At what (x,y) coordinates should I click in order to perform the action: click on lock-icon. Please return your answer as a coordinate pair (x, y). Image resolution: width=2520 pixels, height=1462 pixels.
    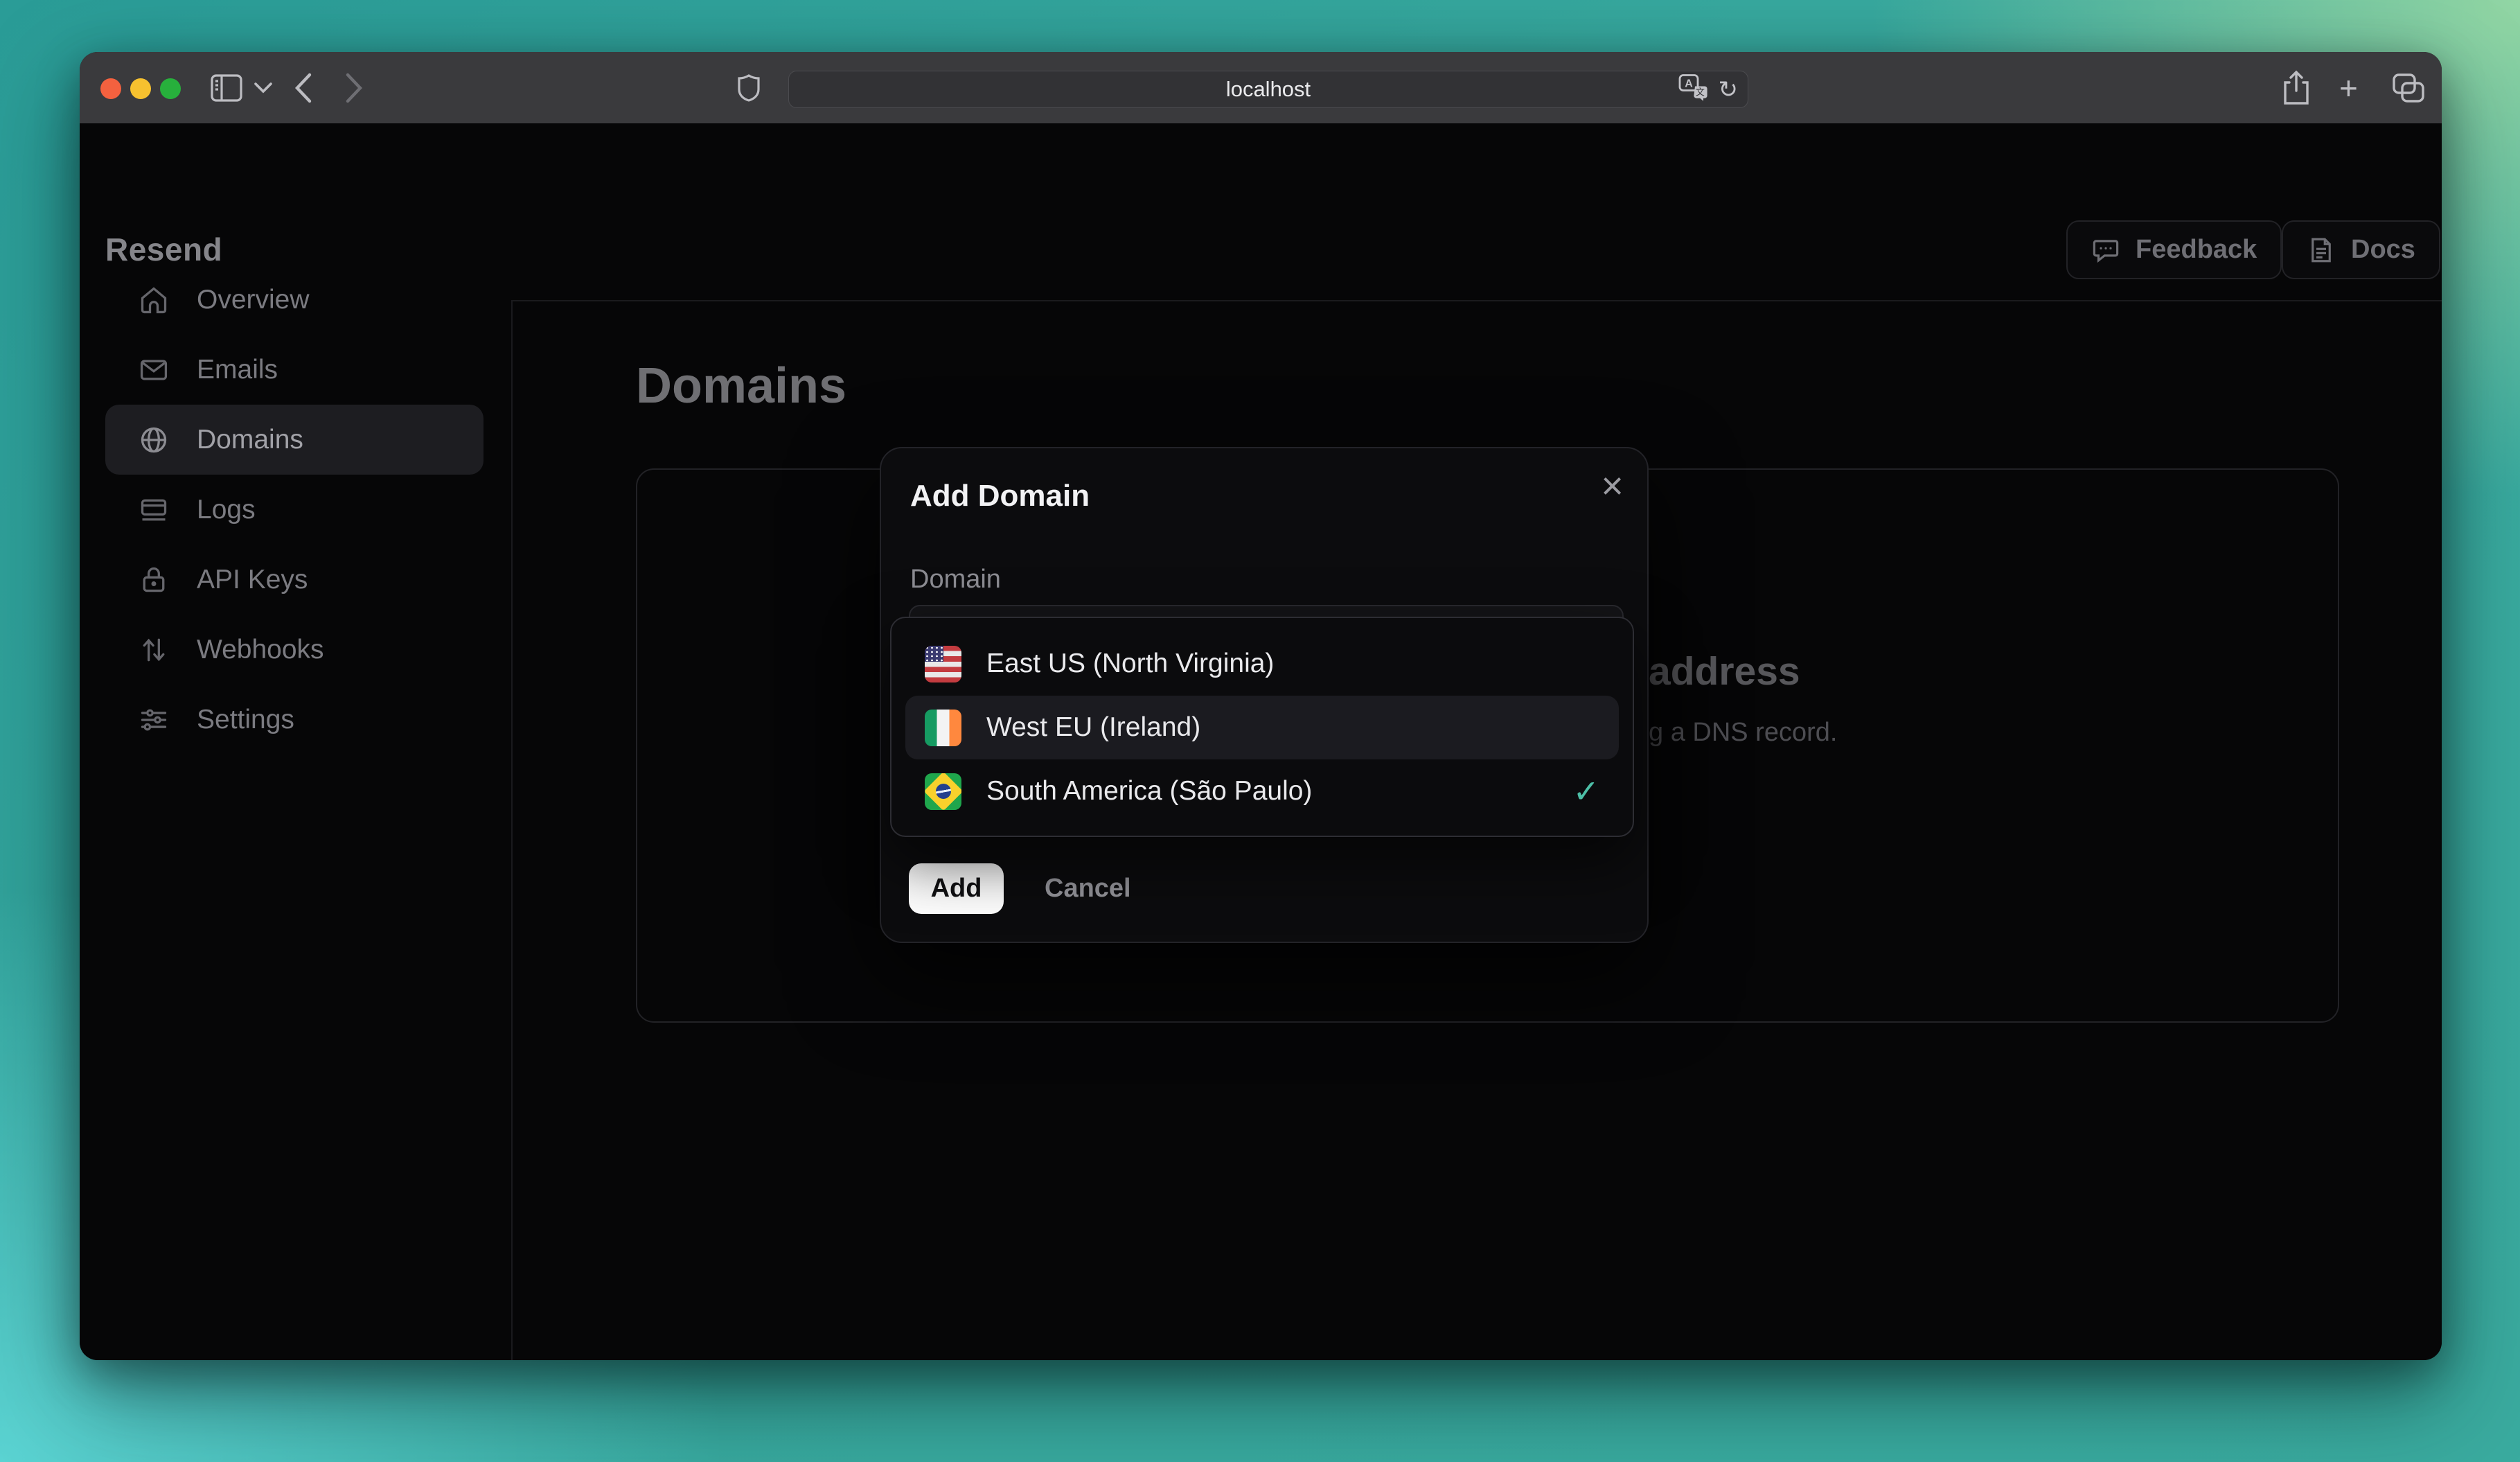
    Looking at the image, I should click on (154, 579).